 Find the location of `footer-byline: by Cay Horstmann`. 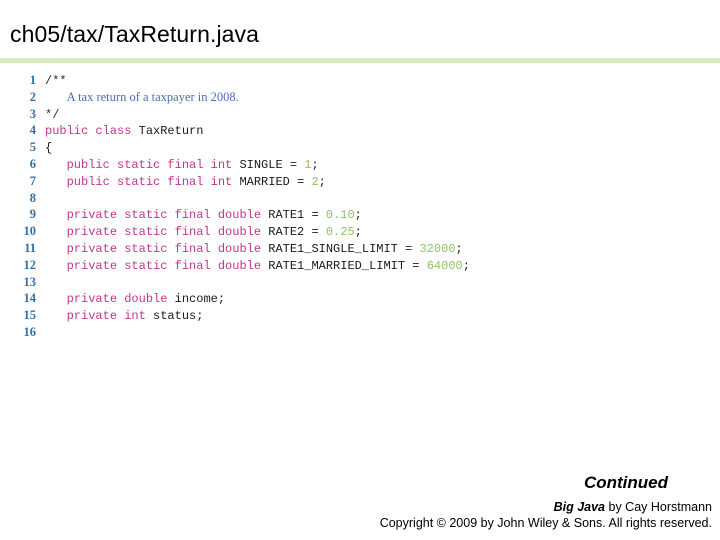

footer-byline: by Cay Horstmann is located at coordinates (658, 507).